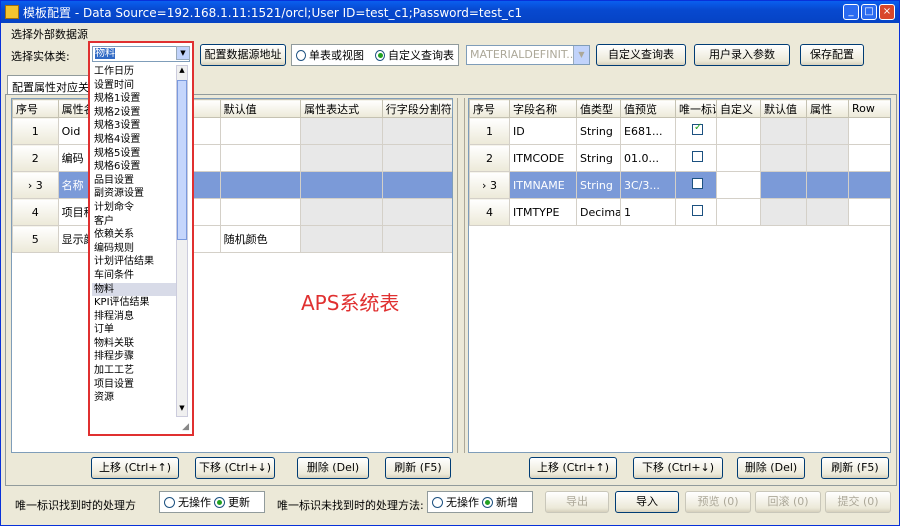 Image resolution: width=900 pixels, height=526 pixels. I want to click on left-refresh-button: 刷新 (F5), so click(418, 468).